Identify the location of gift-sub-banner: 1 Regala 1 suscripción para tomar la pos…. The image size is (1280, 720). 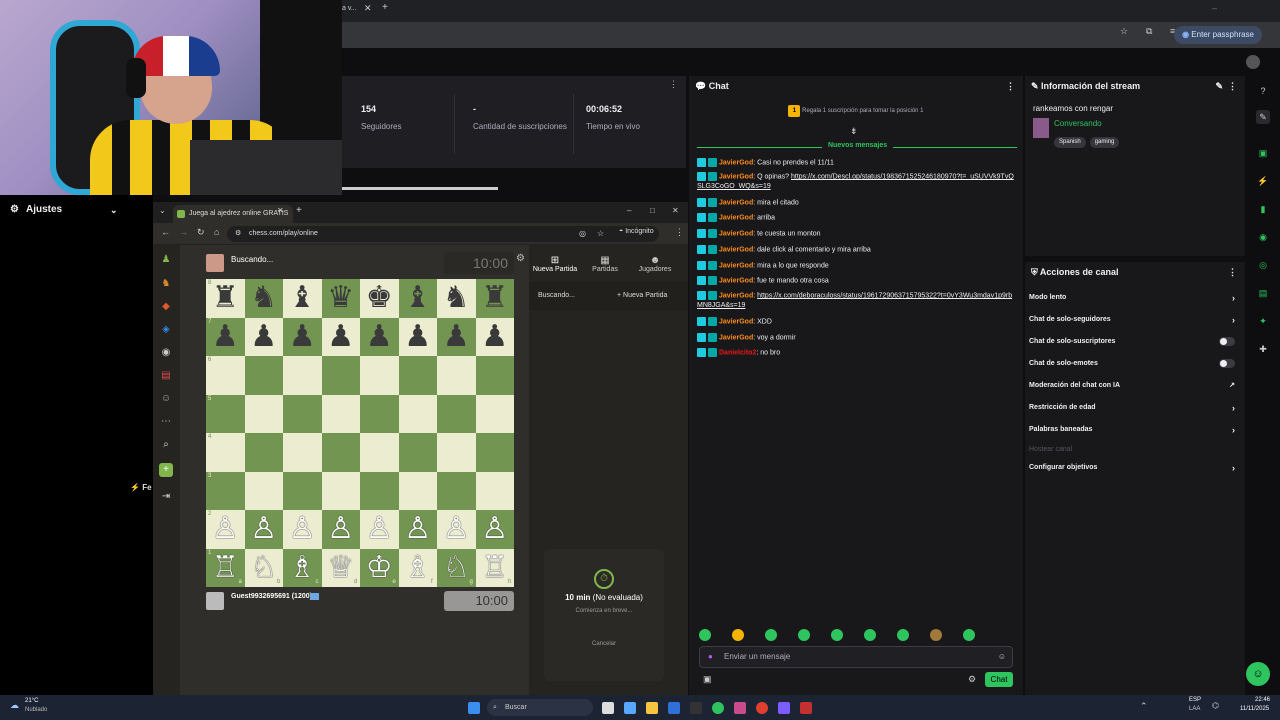
(856, 111).